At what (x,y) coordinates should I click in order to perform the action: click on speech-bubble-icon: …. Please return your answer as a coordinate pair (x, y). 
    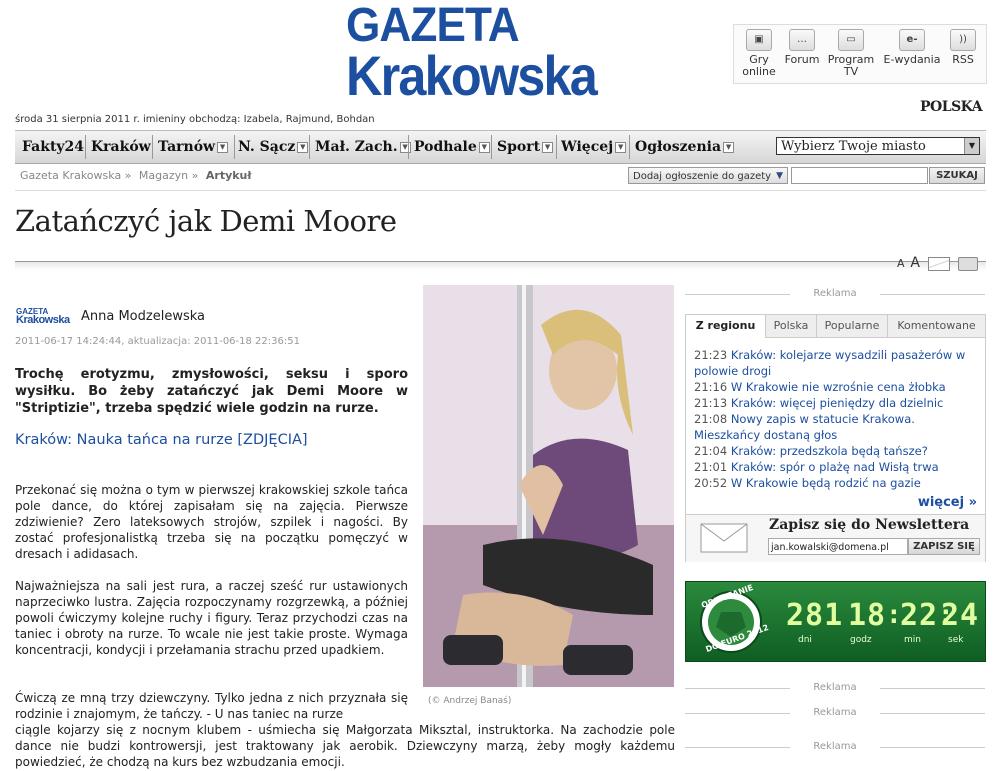
    Looking at the image, I should click on (802, 40).